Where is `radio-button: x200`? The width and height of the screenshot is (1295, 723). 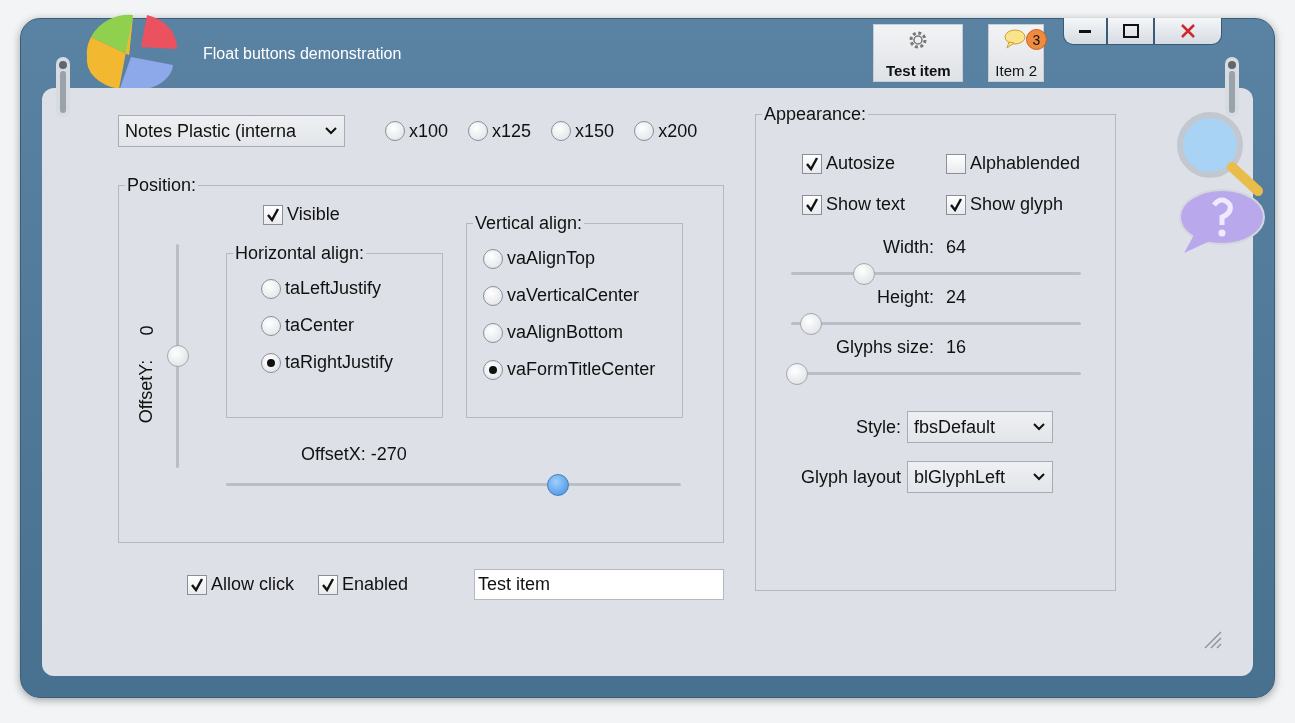
radio-button: x200 is located at coordinates (666, 131).